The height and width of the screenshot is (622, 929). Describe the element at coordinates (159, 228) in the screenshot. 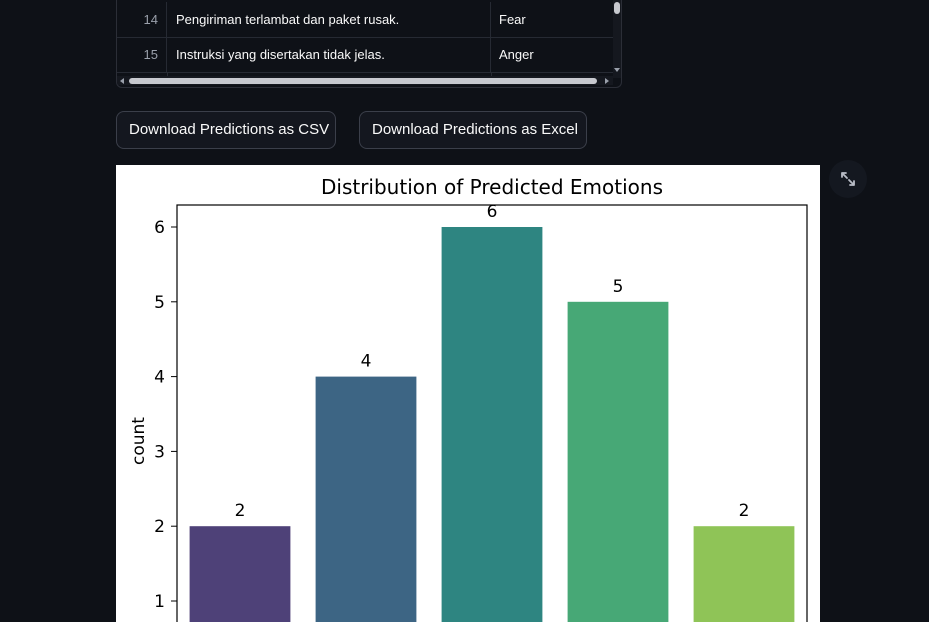

I see `y-tick-label-6: 6` at that location.